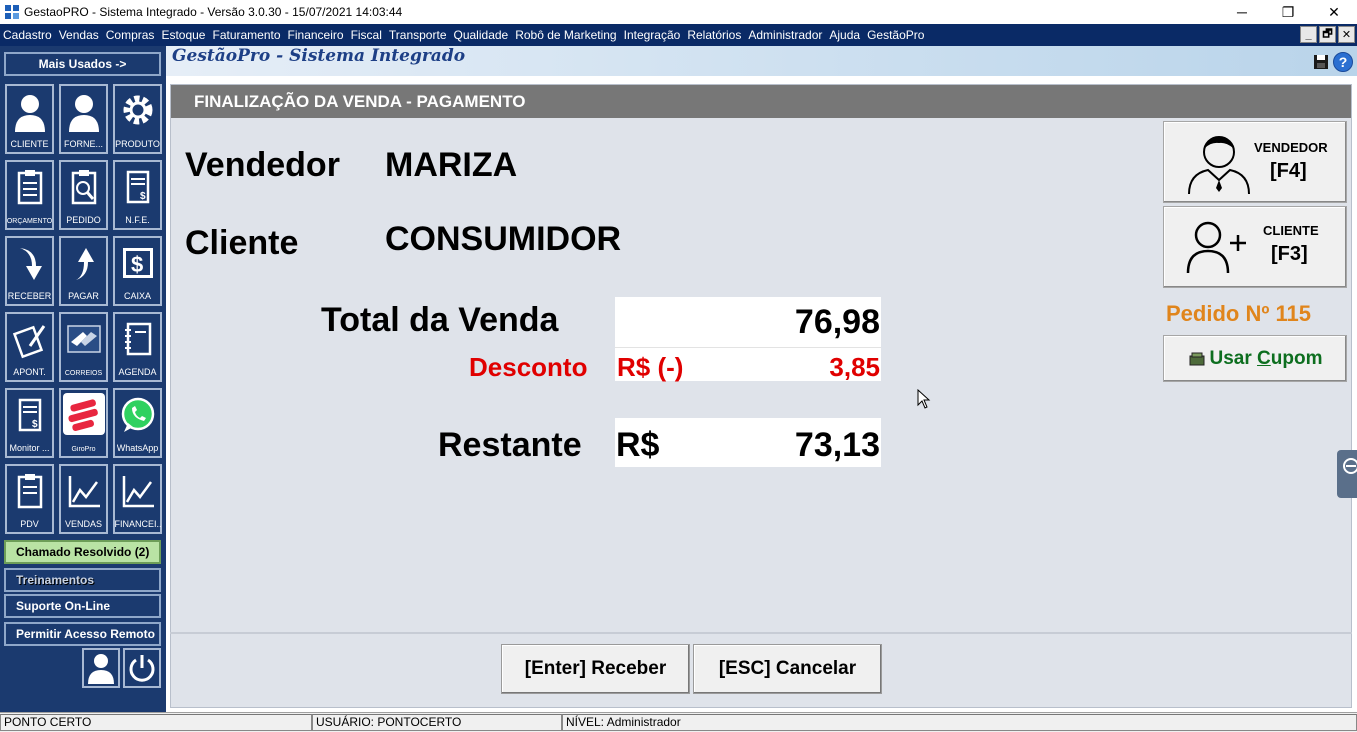  I want to click on invoice-icon: $, so click(137, 187).